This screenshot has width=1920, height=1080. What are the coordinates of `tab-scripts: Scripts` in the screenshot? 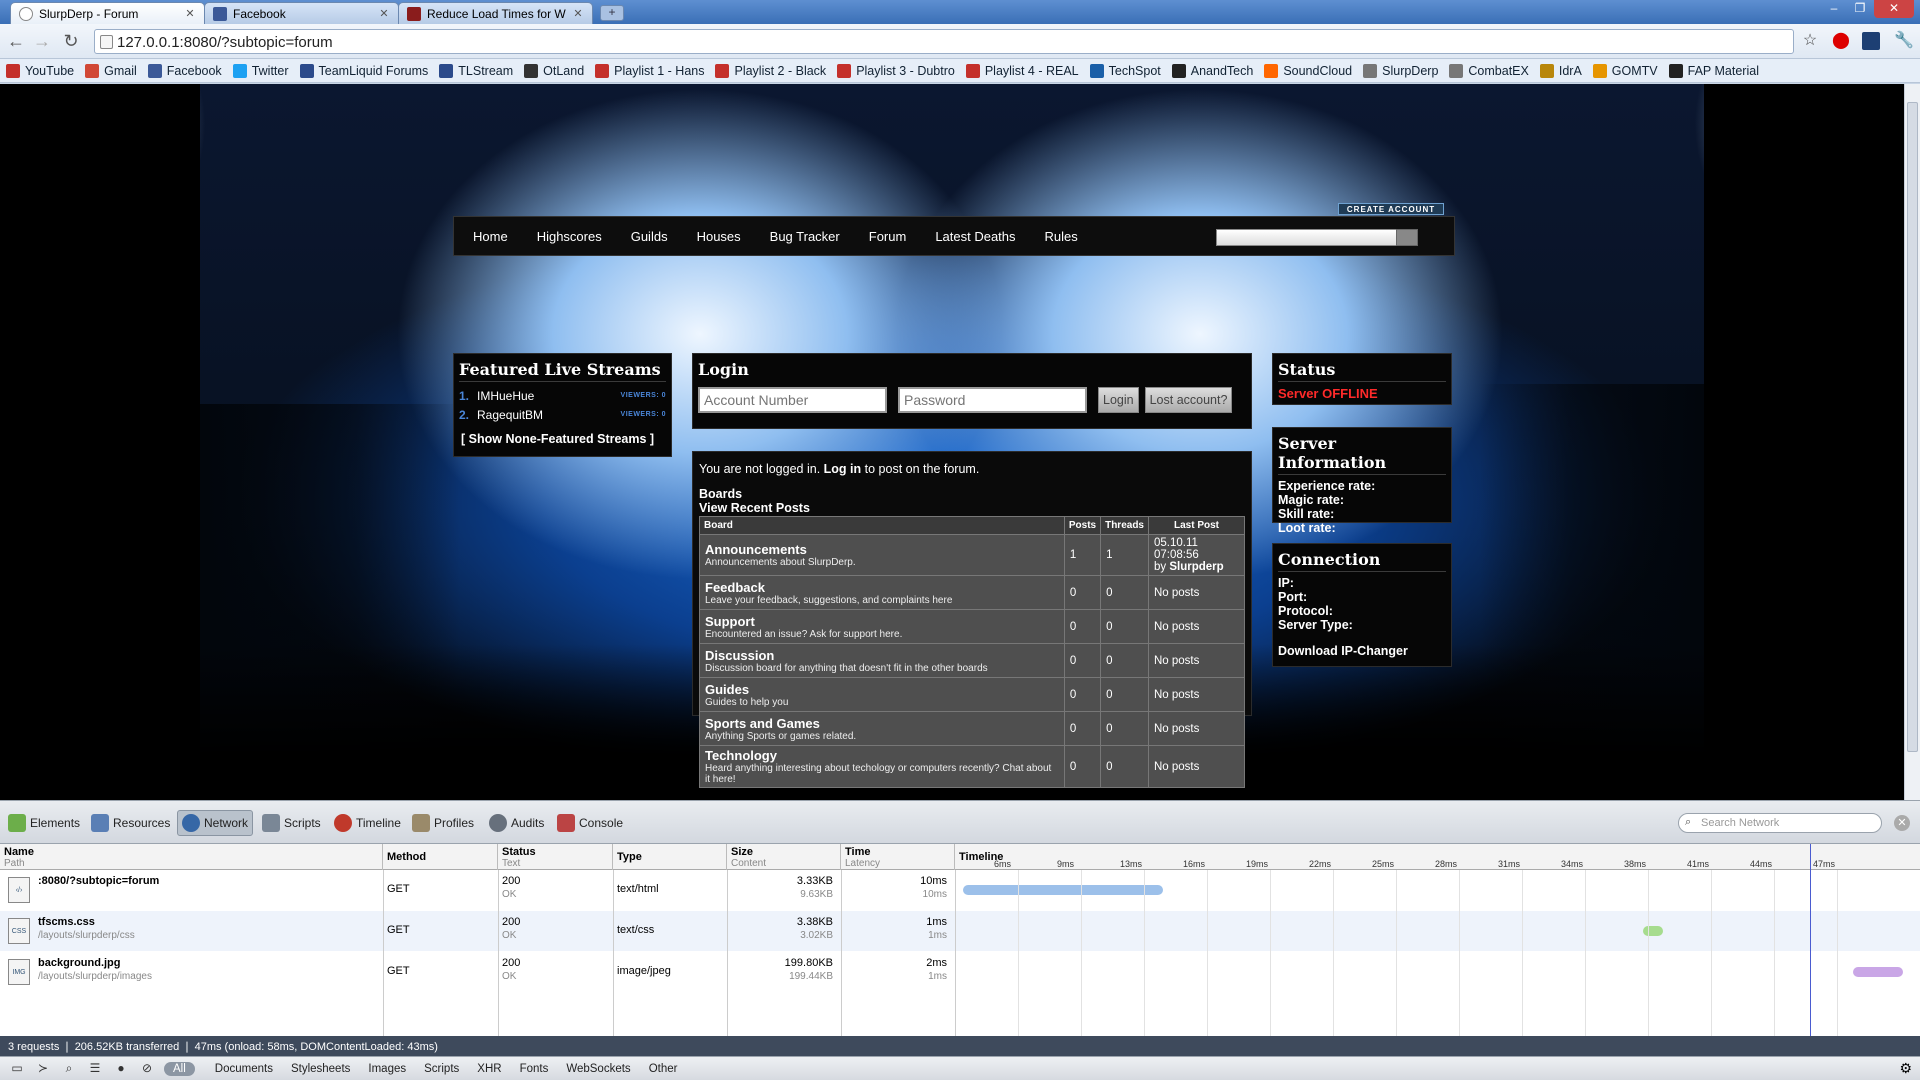 It's located at (291, 823).